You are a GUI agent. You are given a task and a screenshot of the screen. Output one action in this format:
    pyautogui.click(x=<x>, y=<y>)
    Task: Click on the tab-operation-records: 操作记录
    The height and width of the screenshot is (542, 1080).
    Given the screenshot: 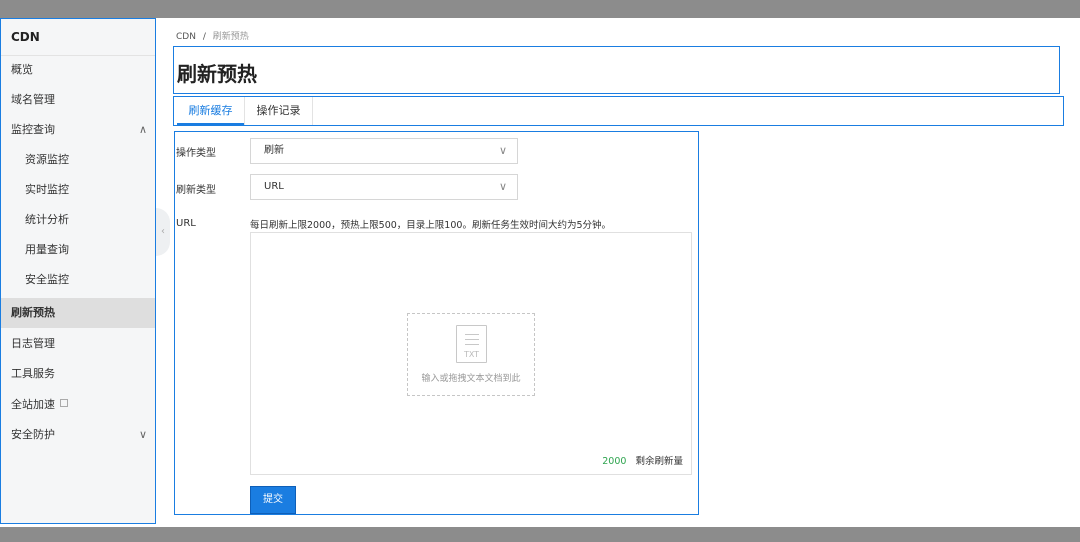 What is the action you would take?
    pyautogui.click(x=278, y=111)
    